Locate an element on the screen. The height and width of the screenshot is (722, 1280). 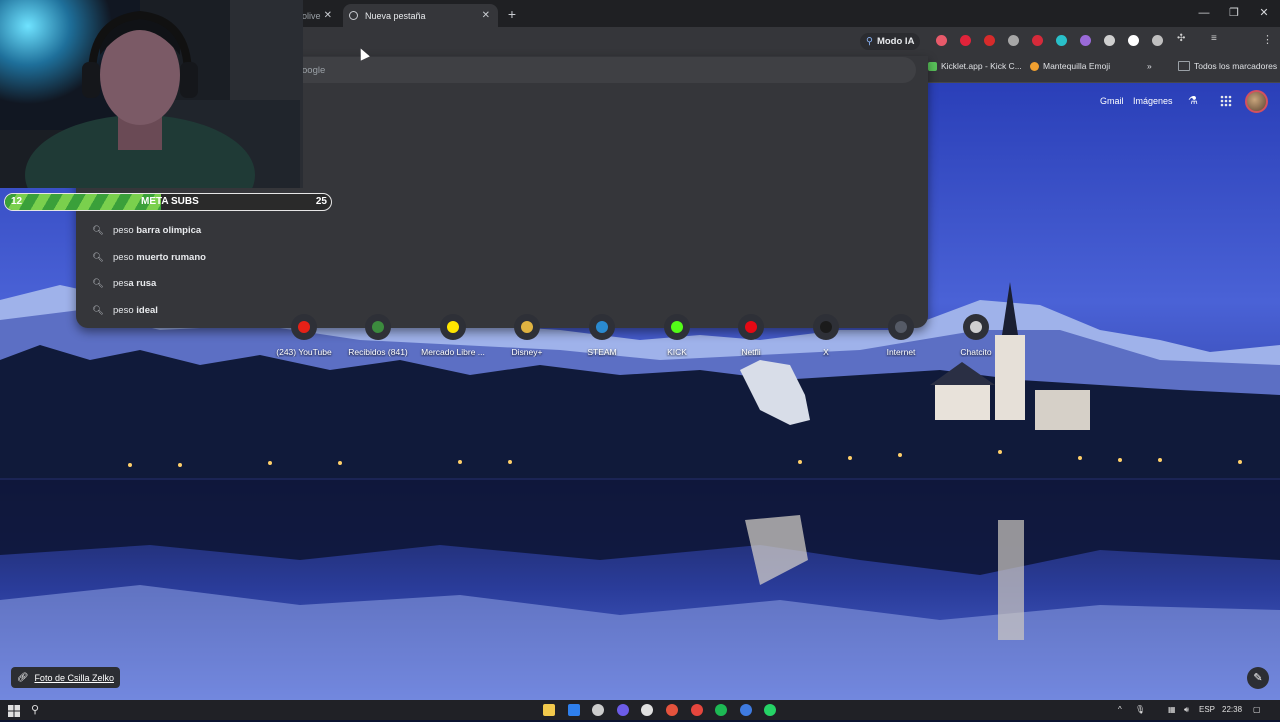
photo-credit-link: 🔗︎ Foto de Csilla Zelko is located at coordinates (65, 677).